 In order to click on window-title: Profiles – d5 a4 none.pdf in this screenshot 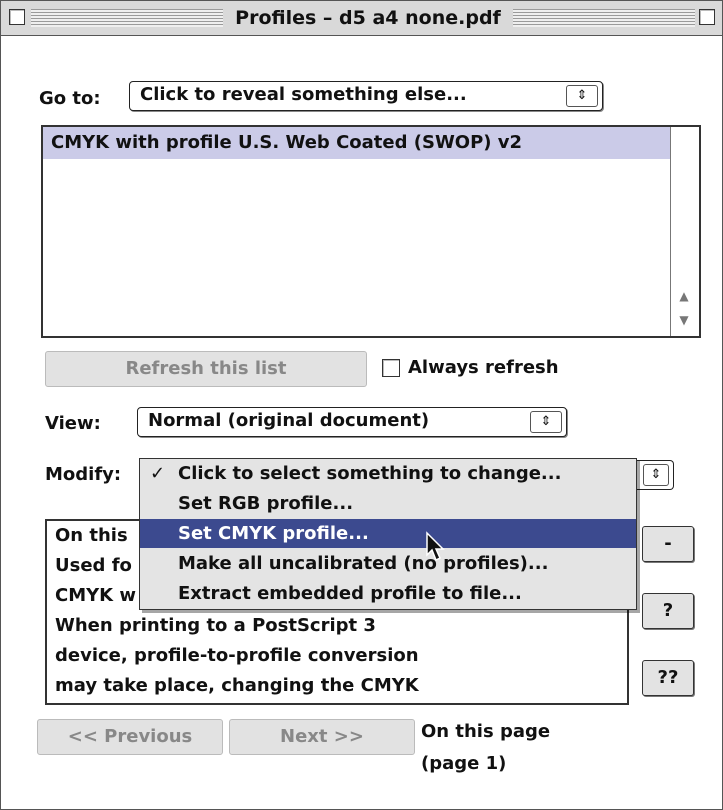, I will do `click(368, 18)`.